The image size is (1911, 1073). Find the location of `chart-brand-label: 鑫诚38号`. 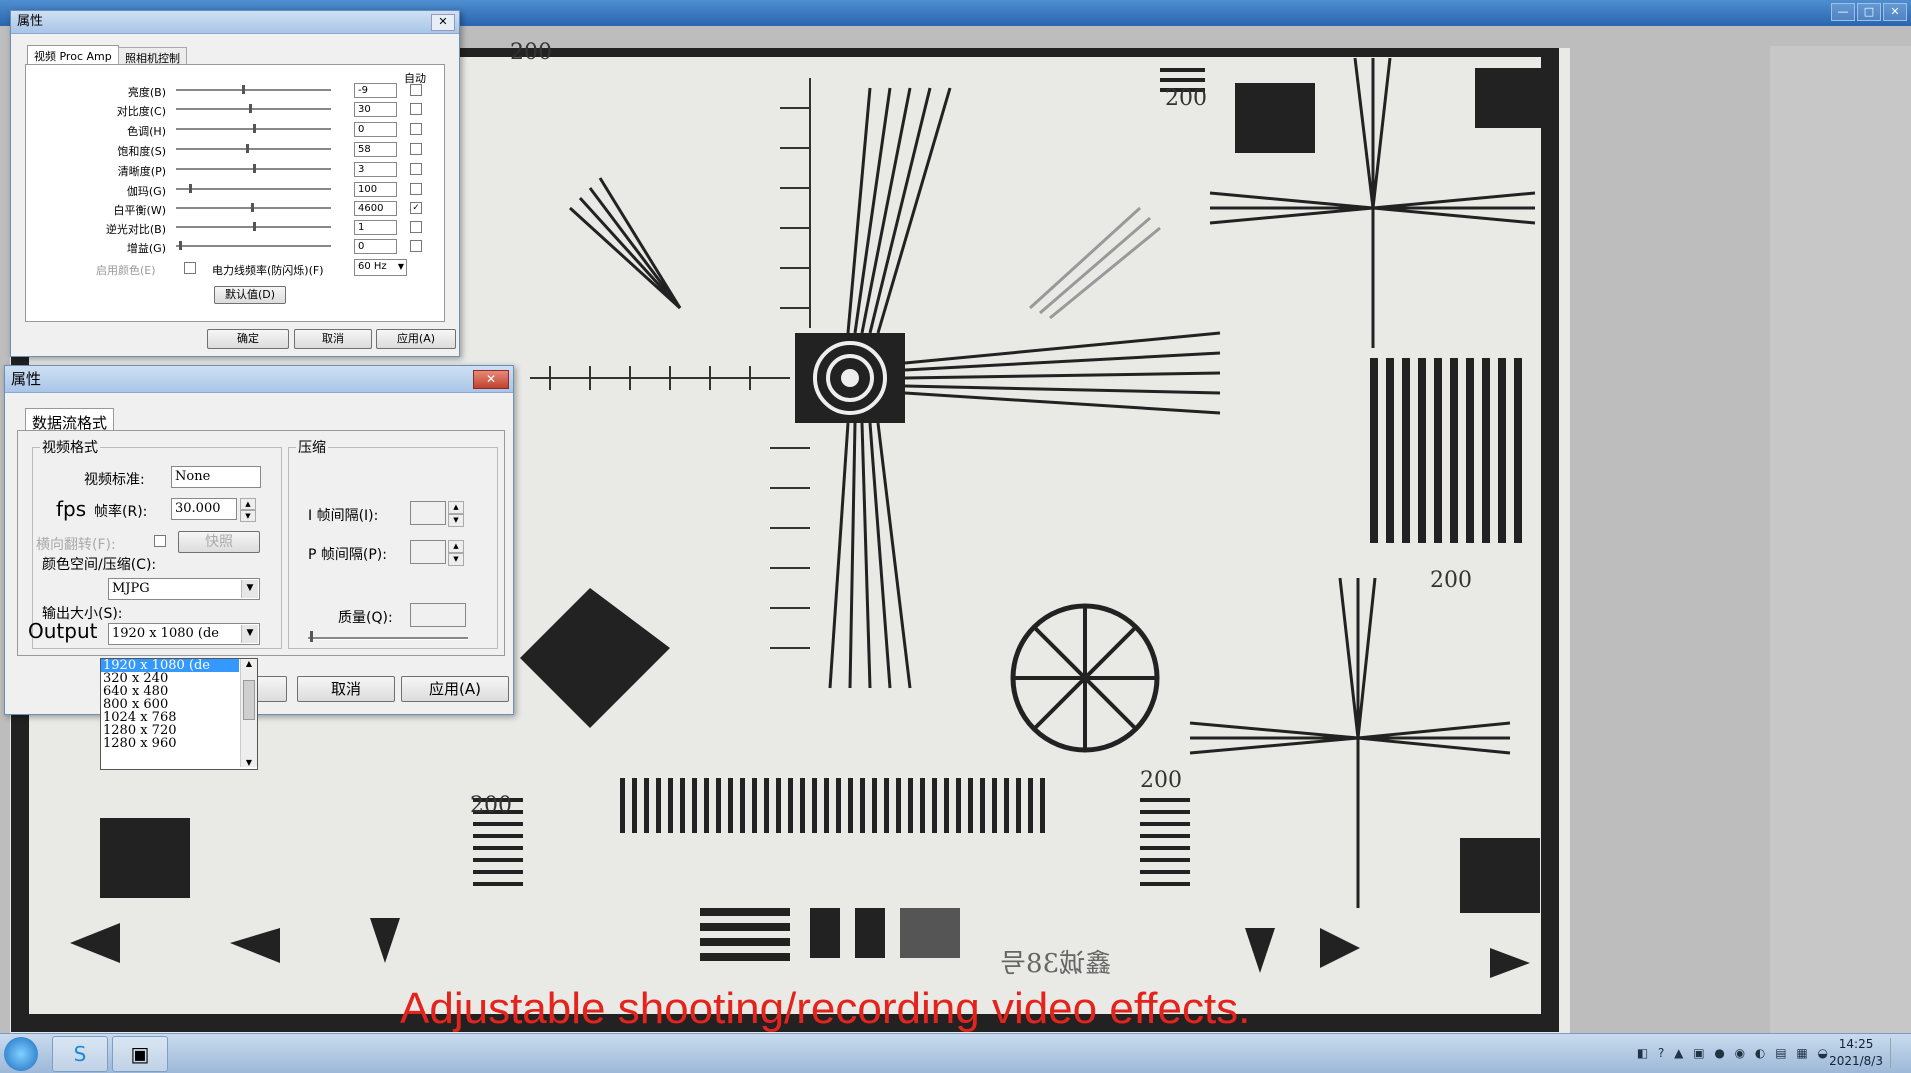

chart-brand-label: 鑫诚38号 is located at coordinates (1056, 964).